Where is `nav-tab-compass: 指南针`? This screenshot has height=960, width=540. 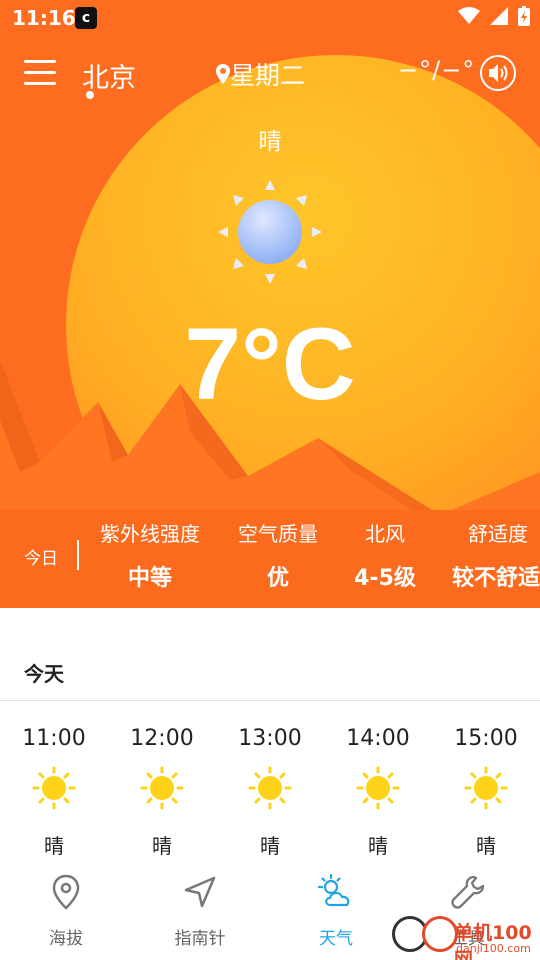
nav-tab-compass: 指南针 is located at coordinates (200, 910).